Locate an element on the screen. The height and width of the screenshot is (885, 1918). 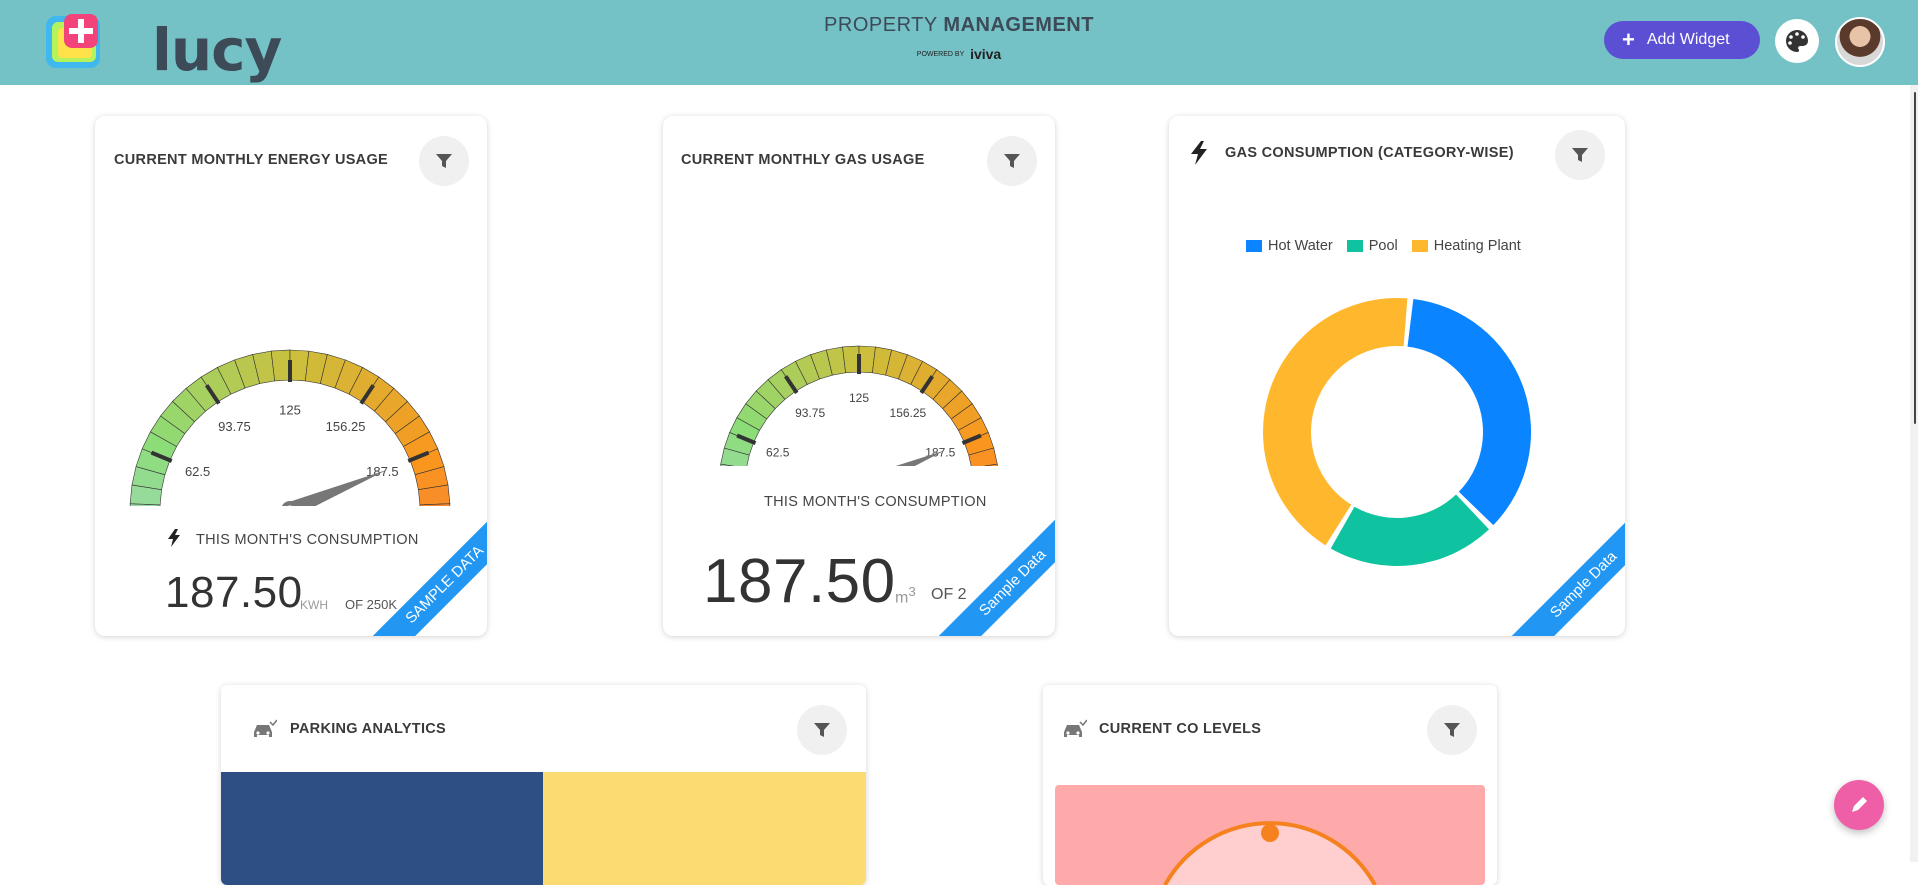
legend-item-pool: Pool is located at coordinates (1372, 246).